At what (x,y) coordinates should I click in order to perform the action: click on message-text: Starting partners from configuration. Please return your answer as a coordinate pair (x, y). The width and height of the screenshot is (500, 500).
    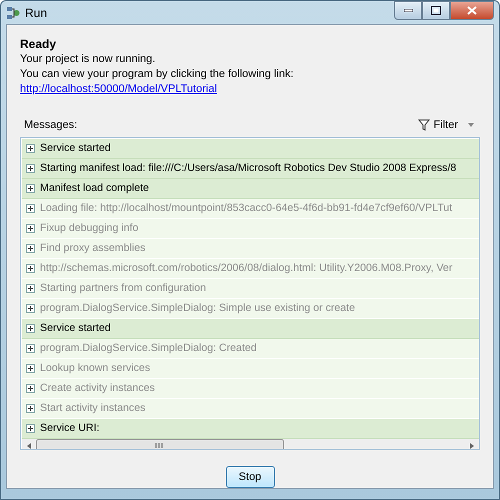
    Looking at the image, I should click on (123, 288).